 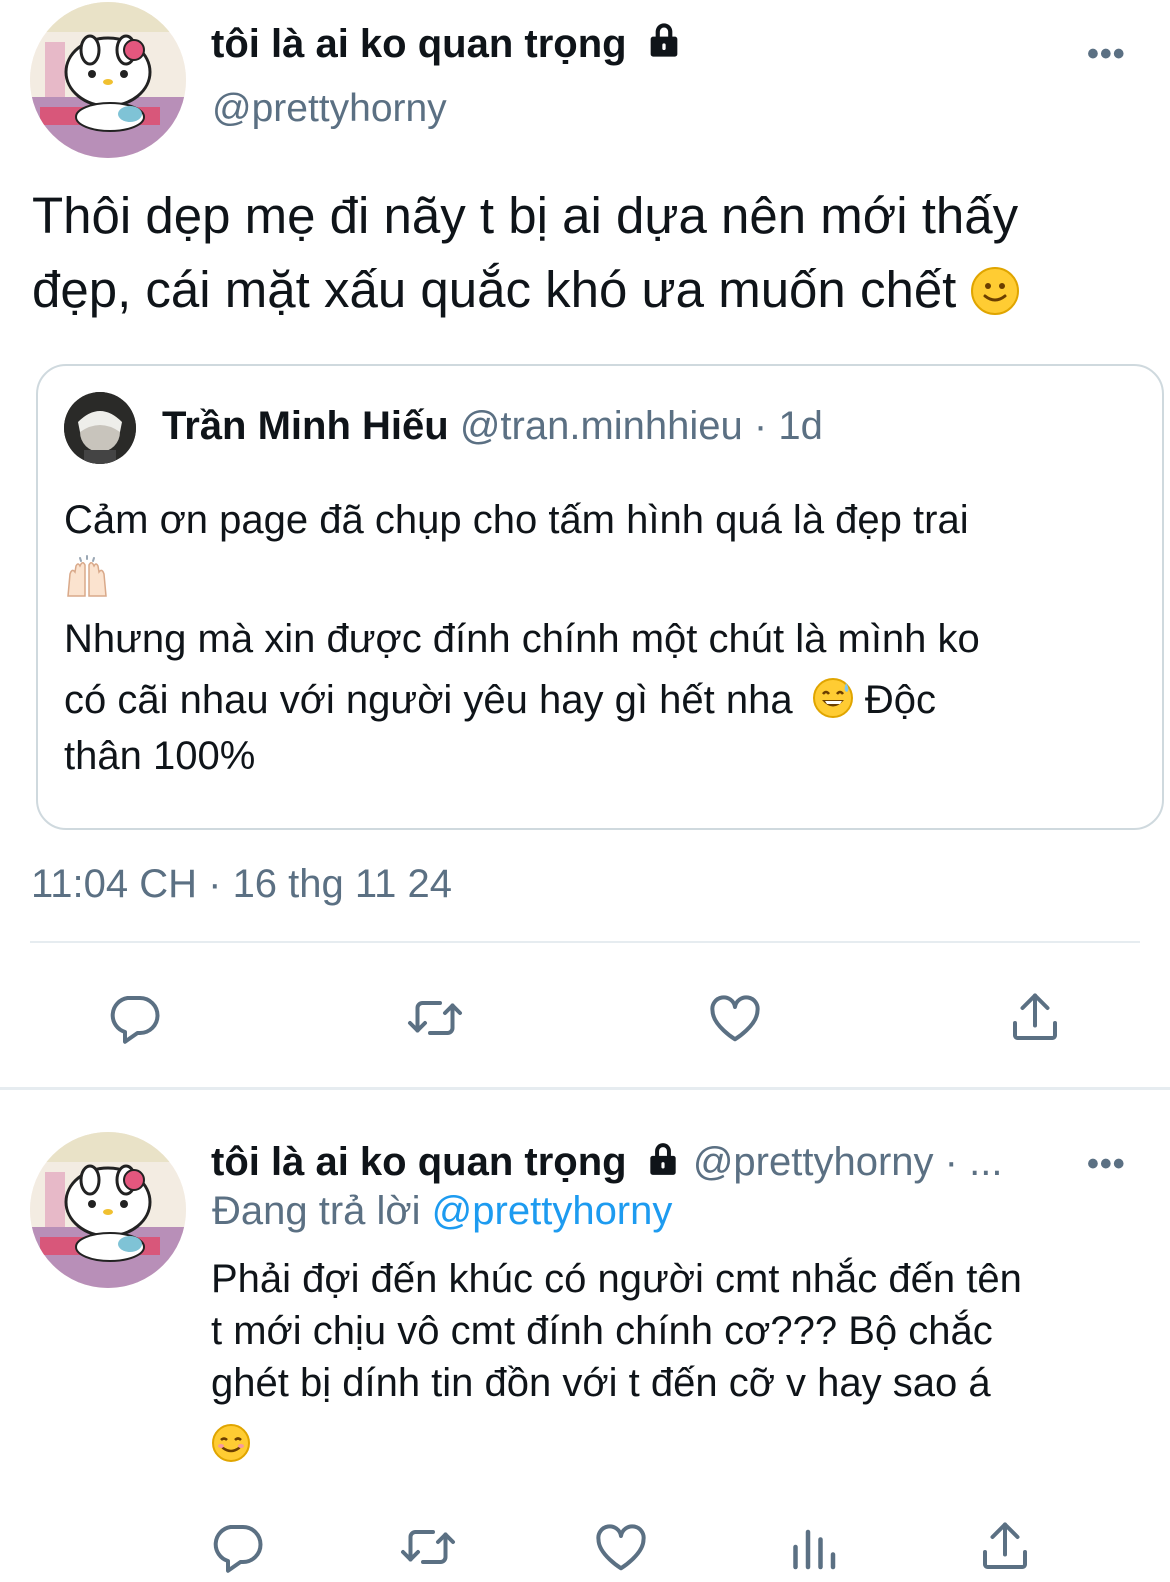 I want to click on author-name-text: tôi là ai ko quan trọng, so click(x=419, y=44).